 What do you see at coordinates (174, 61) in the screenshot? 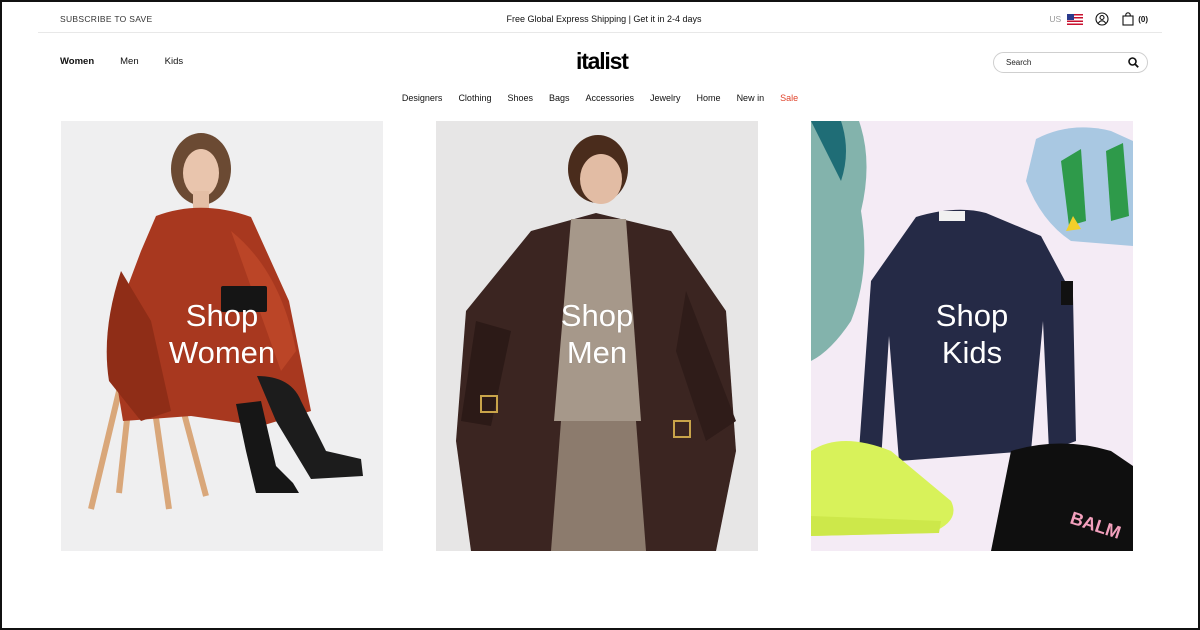
I see `nav-kids: Kids` at bounding box center [174, 61].